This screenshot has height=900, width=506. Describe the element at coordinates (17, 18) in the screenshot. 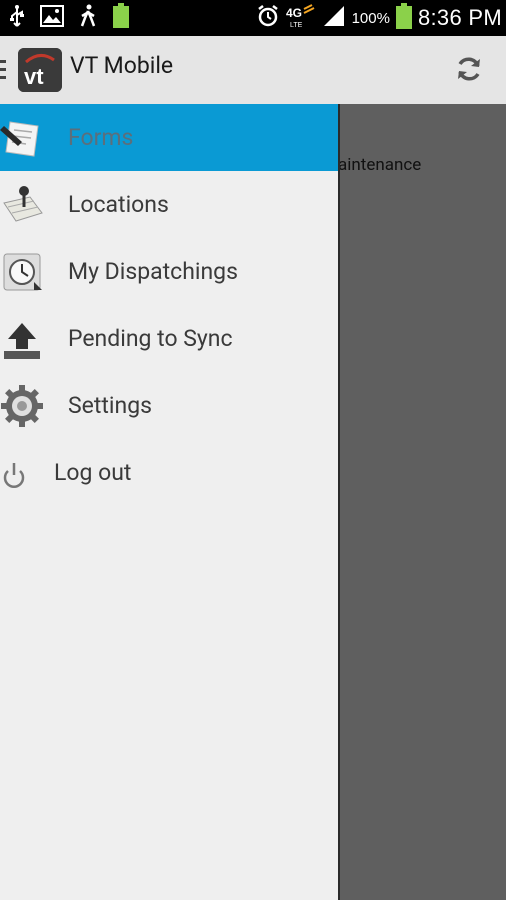

I see `usb-icon` at that location.